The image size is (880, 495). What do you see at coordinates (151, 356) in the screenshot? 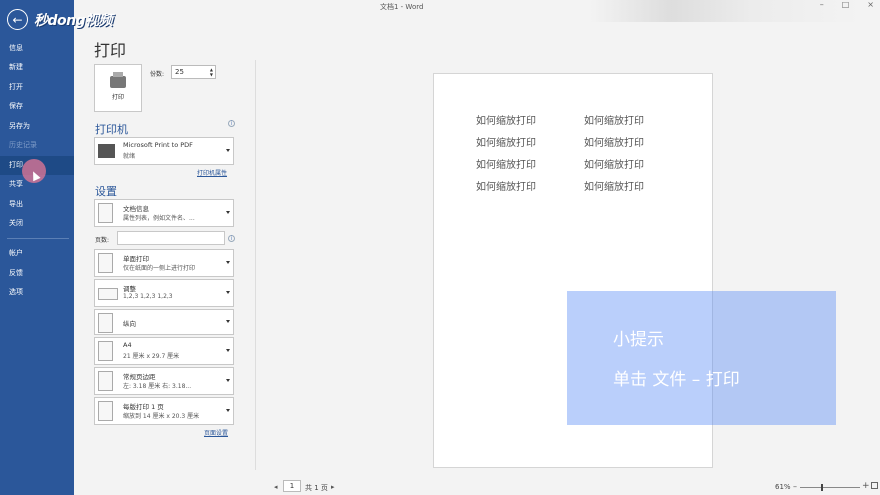
I see `setting-line2: 21 厘米 x 29.7 厘米` at bounding box center [151, 356].